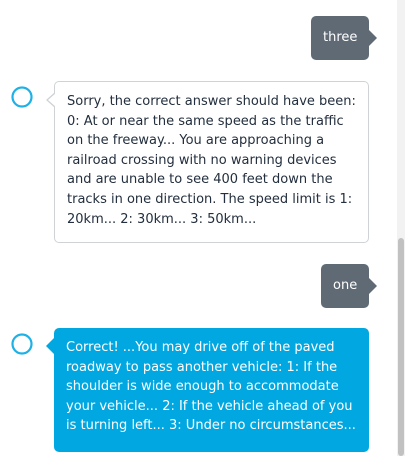 The height and width of the screenshot is (456, 405). Describe the element at coordinates (340, 37) in the screenshot. I see `user-message-text: three` at that location.